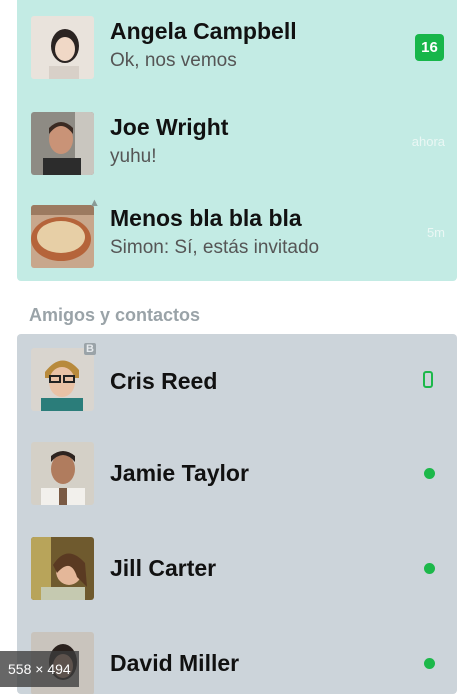 The image size is (474, 694). I want to click on conversation-message: yuhu!, so click(133, 156).